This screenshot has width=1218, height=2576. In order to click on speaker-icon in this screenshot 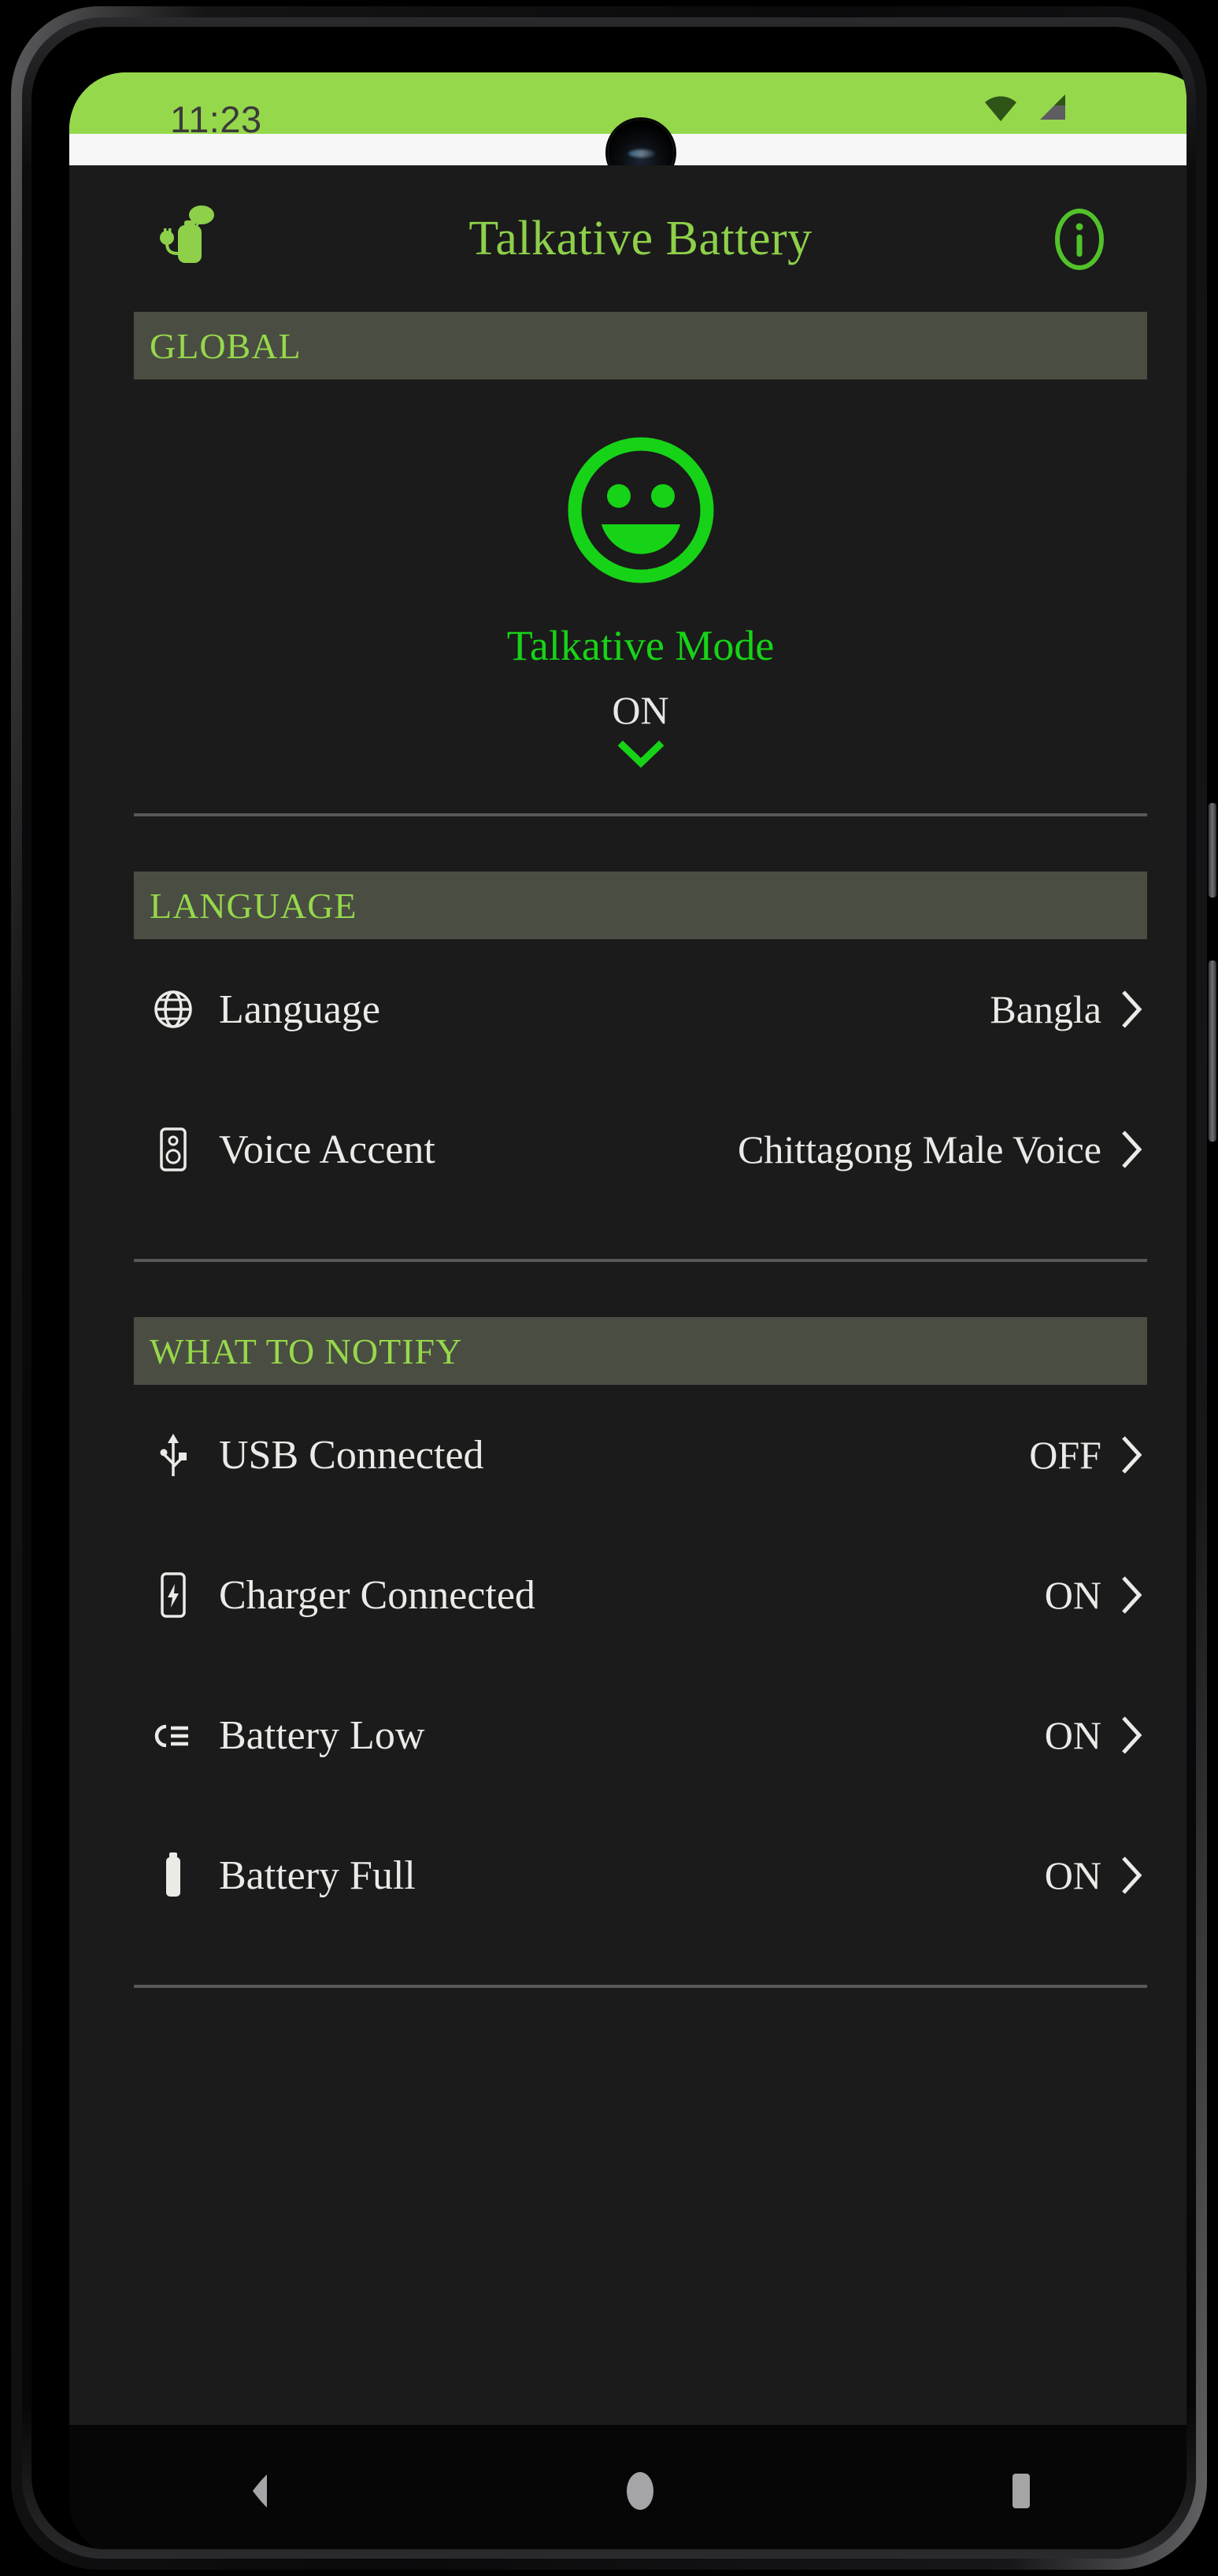, I will do `click(173, 1149)`.